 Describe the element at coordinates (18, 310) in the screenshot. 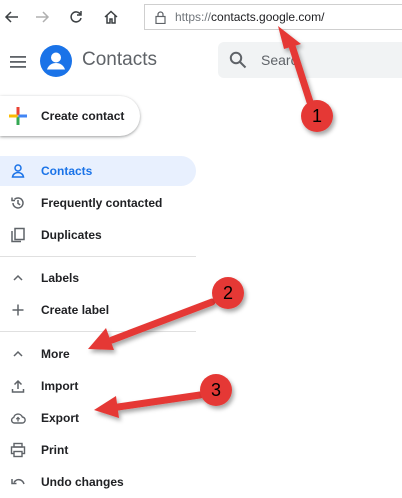

I see `add-icon` at that location.